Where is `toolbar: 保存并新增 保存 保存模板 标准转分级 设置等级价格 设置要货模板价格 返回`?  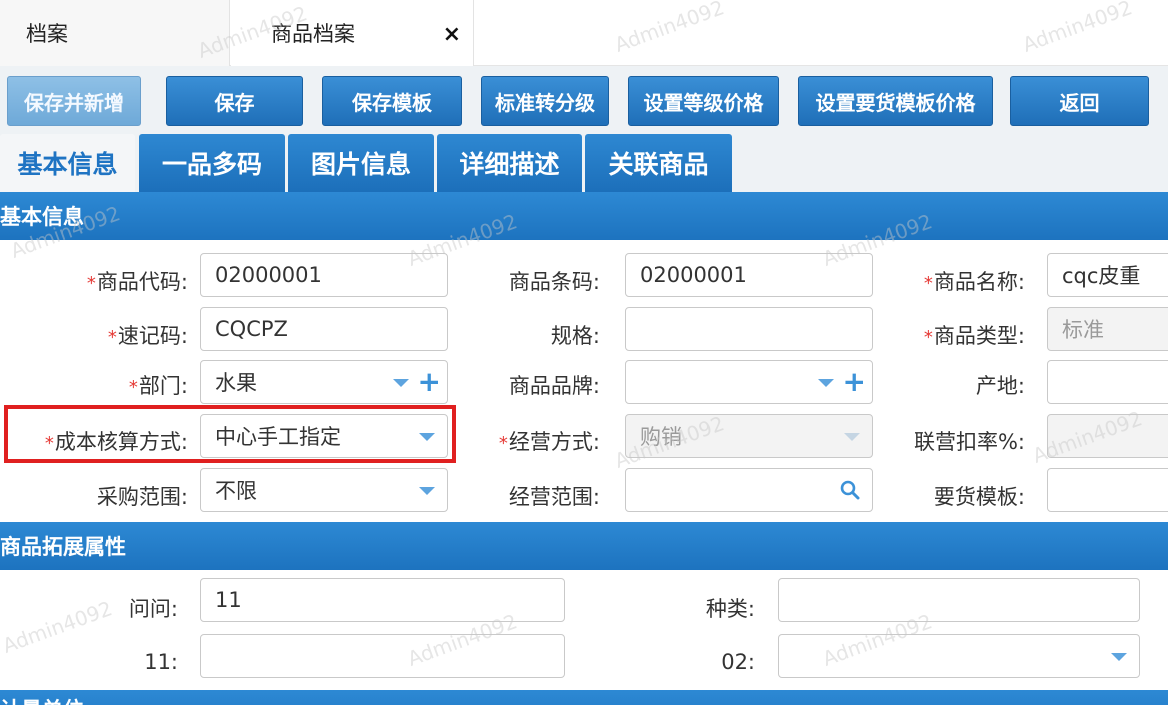
toolbar: 保存并新增 保存 保存模板 标准转分级 设置等级价格 设置要货模板价格 返回 is located at coordinates (584, 100).